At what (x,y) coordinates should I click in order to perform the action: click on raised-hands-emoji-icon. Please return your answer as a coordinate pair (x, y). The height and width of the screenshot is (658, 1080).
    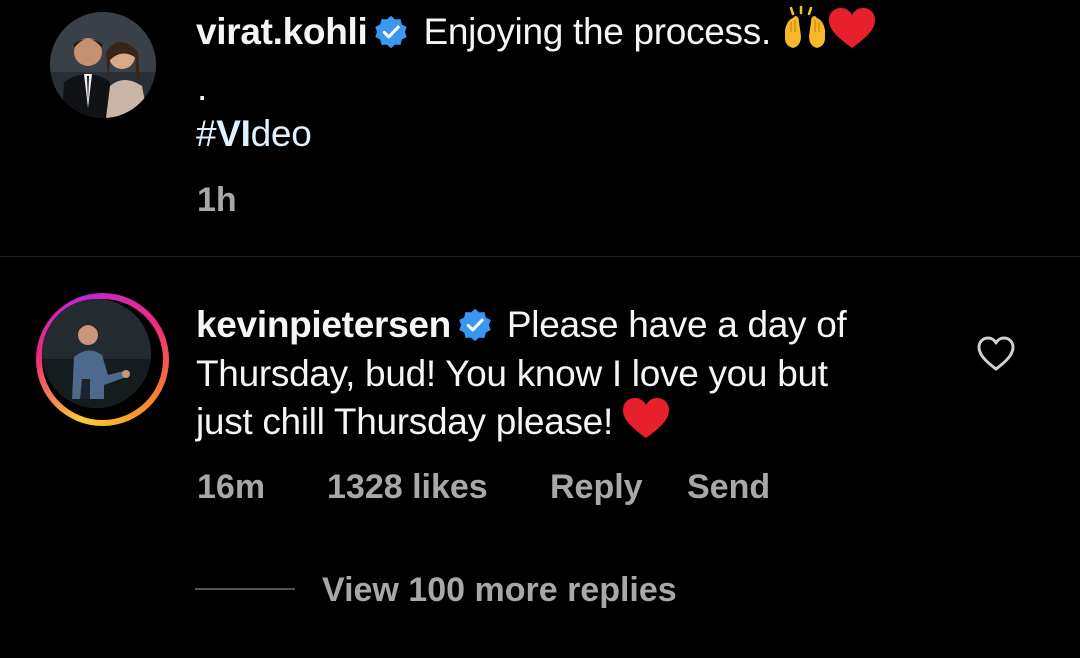
    Looking at the image, I should click on (804, 27).